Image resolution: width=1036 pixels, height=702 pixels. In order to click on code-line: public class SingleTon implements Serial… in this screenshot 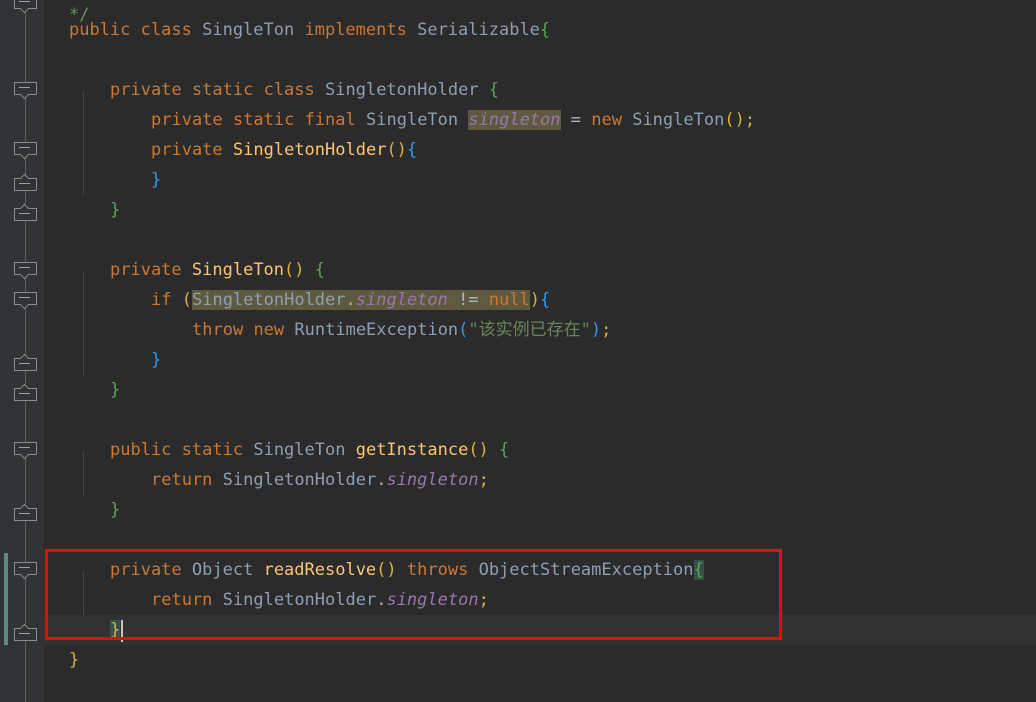, I will do `click(309, 30)`.